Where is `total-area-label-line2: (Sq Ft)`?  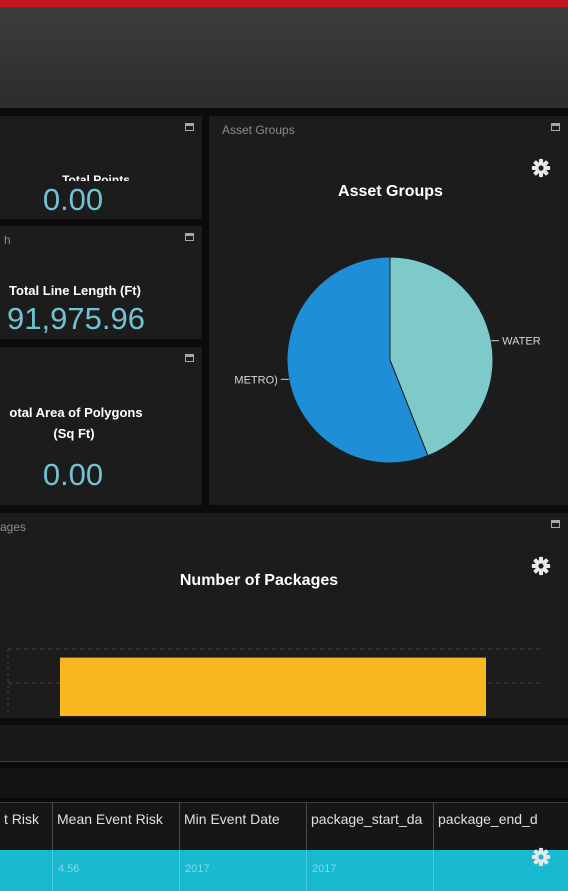 total-area-label-line2: (Sq Ft) is located at coordinates (74, 433).